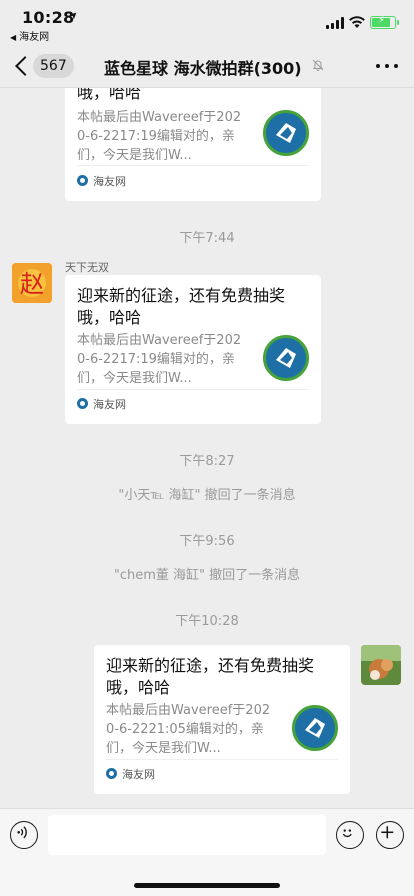  What do you see at coordinates (13, 37) in the screenshot?
I see `back-to-app-arrow-icon: ◀` at bounding box center [13, 37].